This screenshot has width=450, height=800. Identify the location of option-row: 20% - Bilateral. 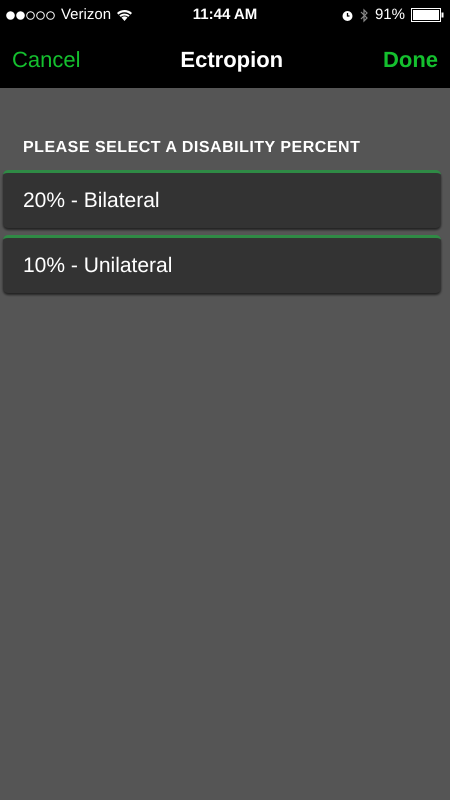
(222, 199).